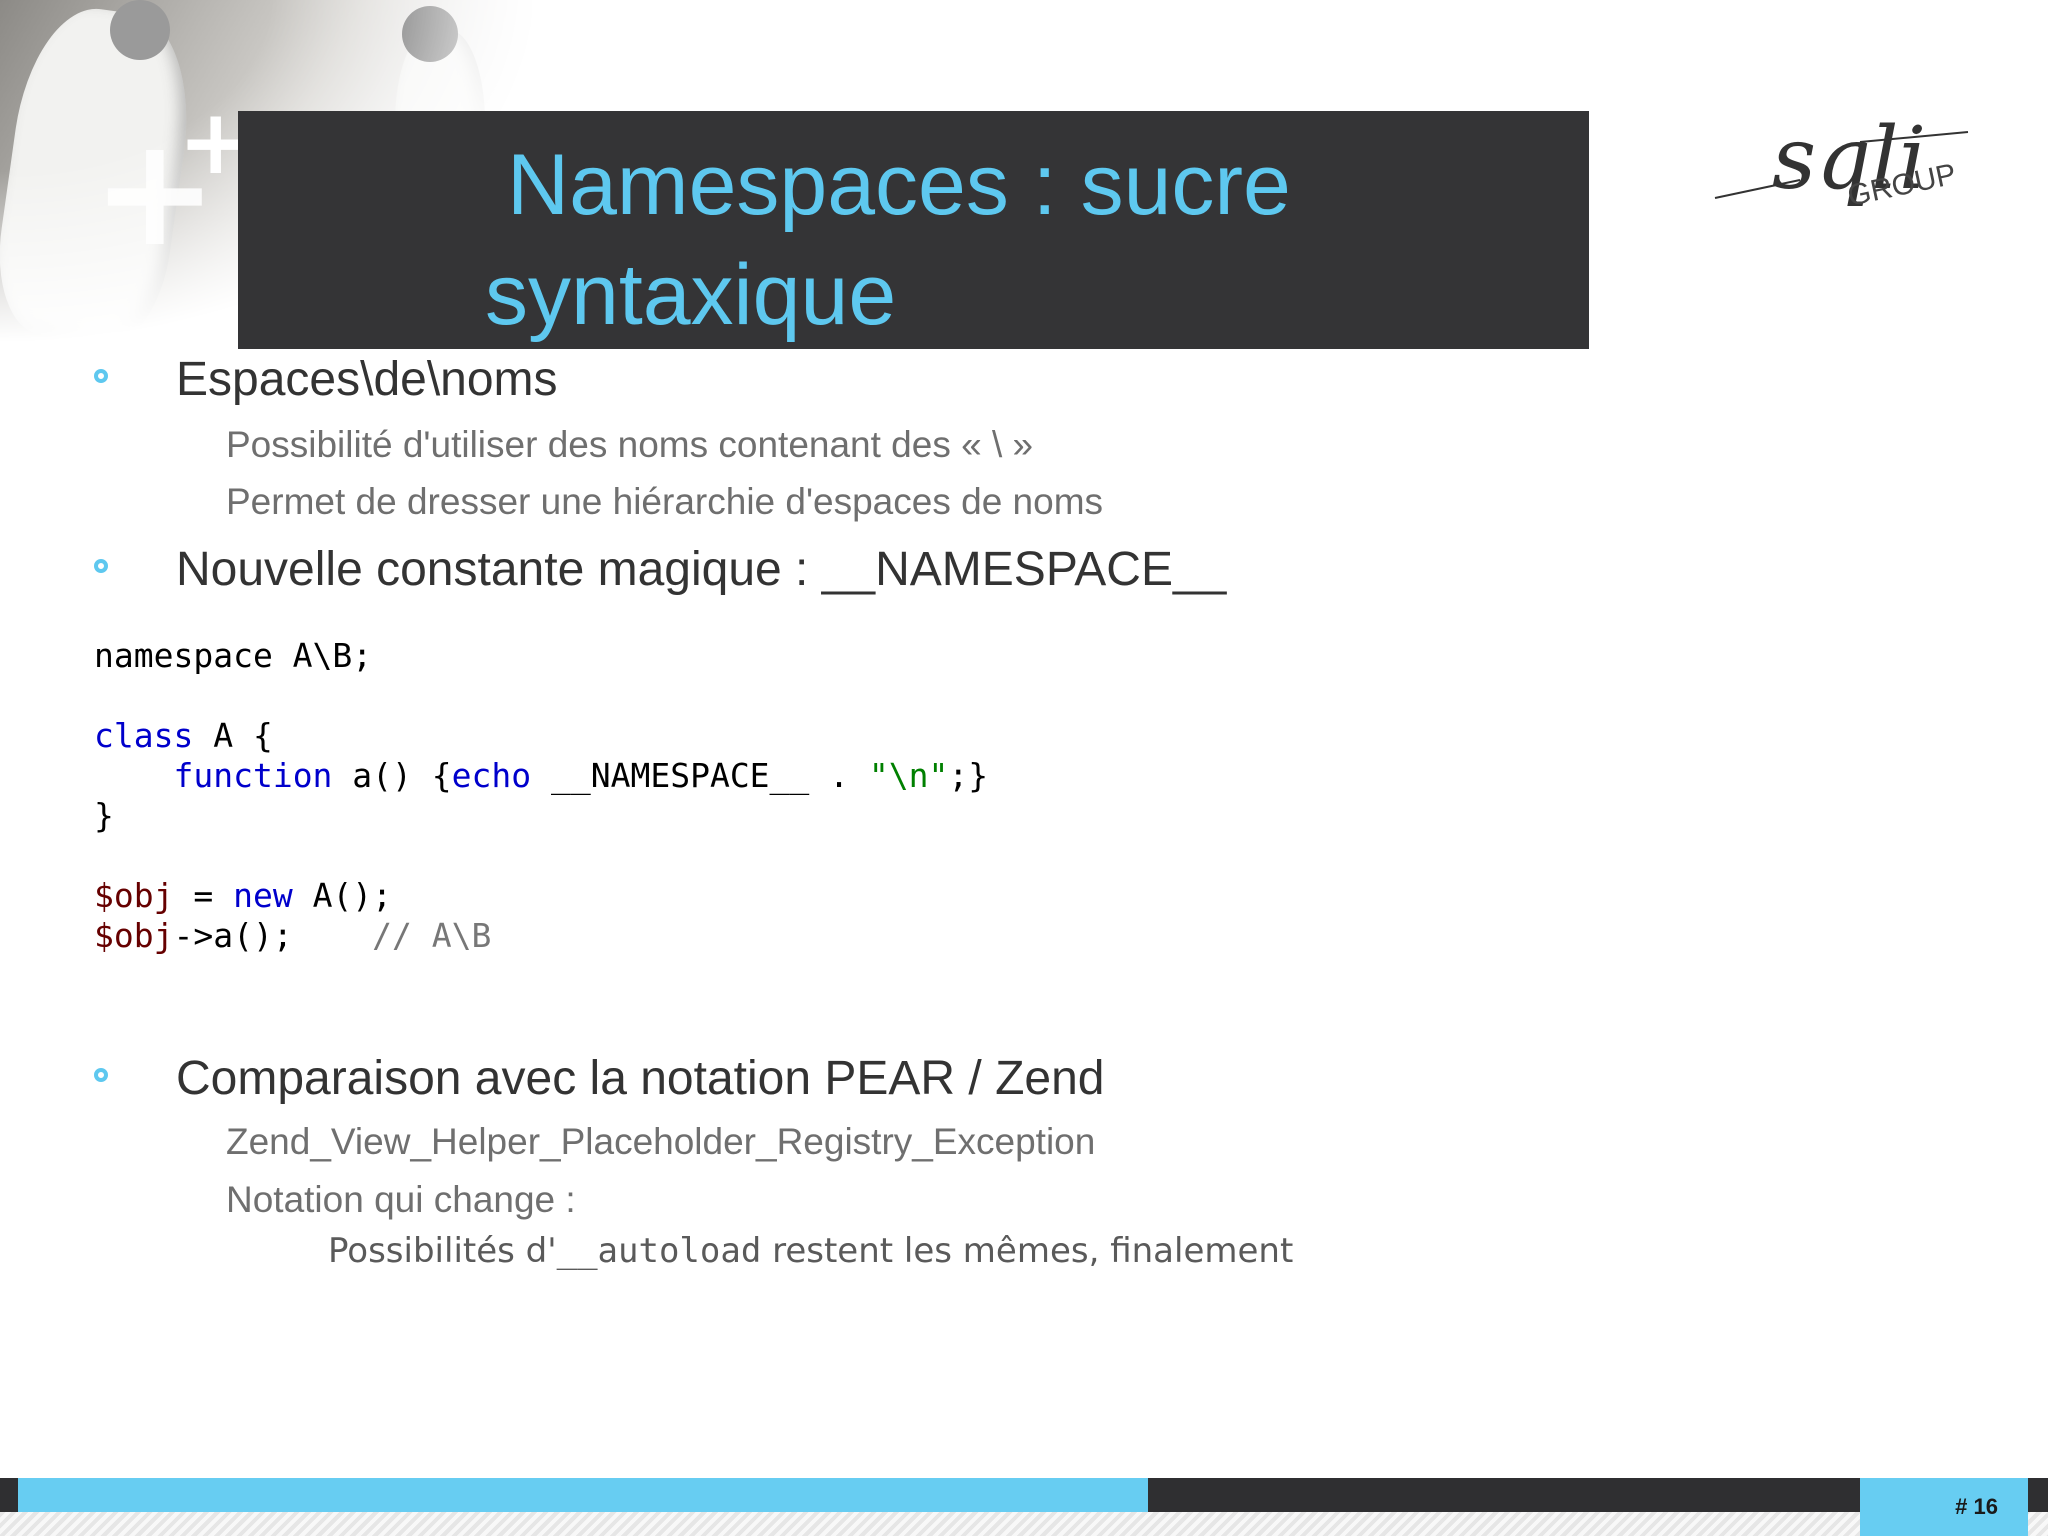 This screenshot has width=2048, height=1536. I want to click on sub-bullet-notation-change: Notation qui change :, so click(401, 1199).